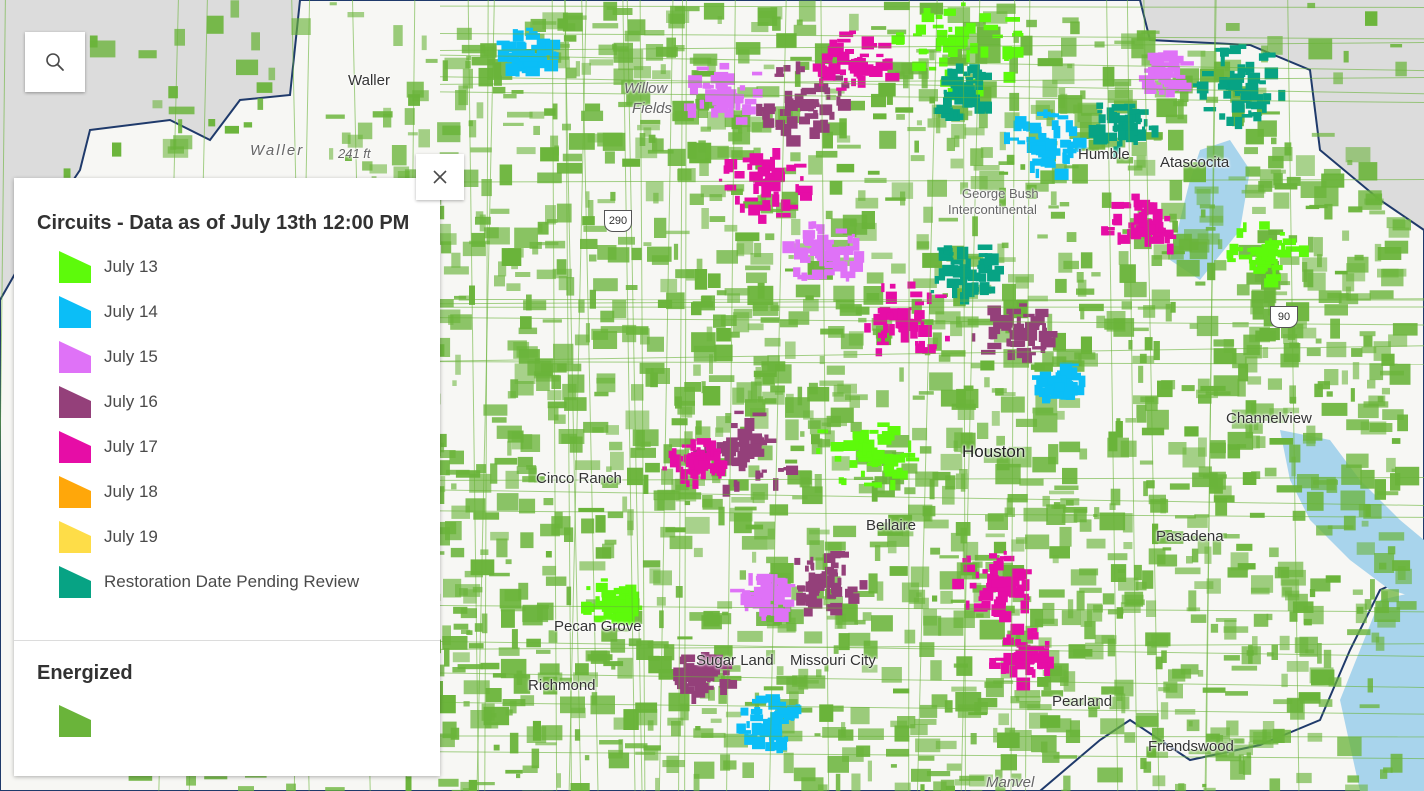 The width and height of the screenshot is (1424, 791). What do you see at coordinates (131, 356) in the screenshot?
I see `legend-item-label: July 15` at bounding box center [131, 356].